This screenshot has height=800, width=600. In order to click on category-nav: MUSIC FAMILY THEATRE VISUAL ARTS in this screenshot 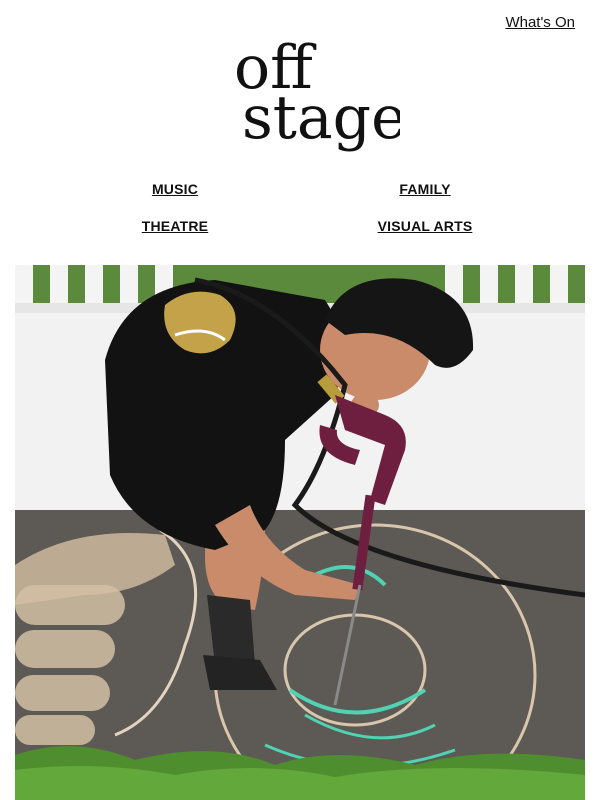, I will do `click(300, 214)`.